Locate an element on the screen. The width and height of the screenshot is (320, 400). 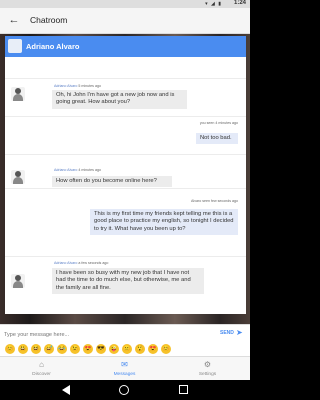
bottom-tab-bar: ⌂ Discover ✉ Messages ⚙ Settings is located at coordinates (125, 368).